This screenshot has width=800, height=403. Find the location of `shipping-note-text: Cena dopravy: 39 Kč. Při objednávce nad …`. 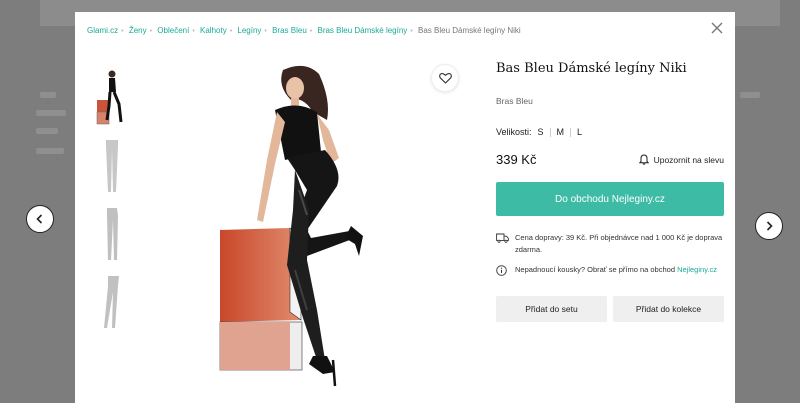

shipping-note-text: Cena dopravy: 39 Kč. Při objednávce nad … is located at coordinates (619, 243).